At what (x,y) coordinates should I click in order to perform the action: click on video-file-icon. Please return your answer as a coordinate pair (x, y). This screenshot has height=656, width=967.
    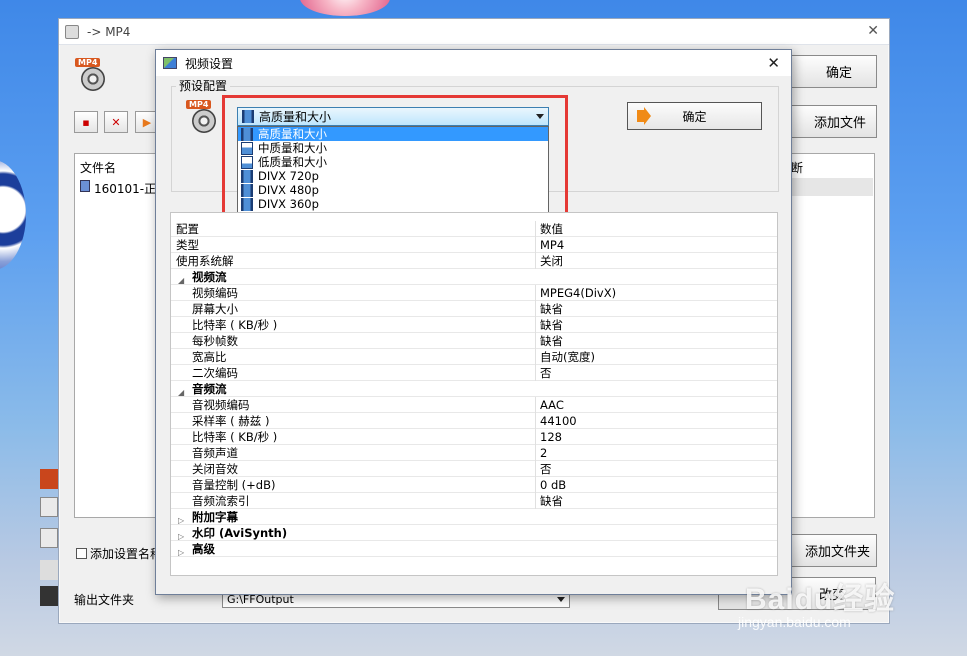
    Looking at the image, I should click on (85, 186).